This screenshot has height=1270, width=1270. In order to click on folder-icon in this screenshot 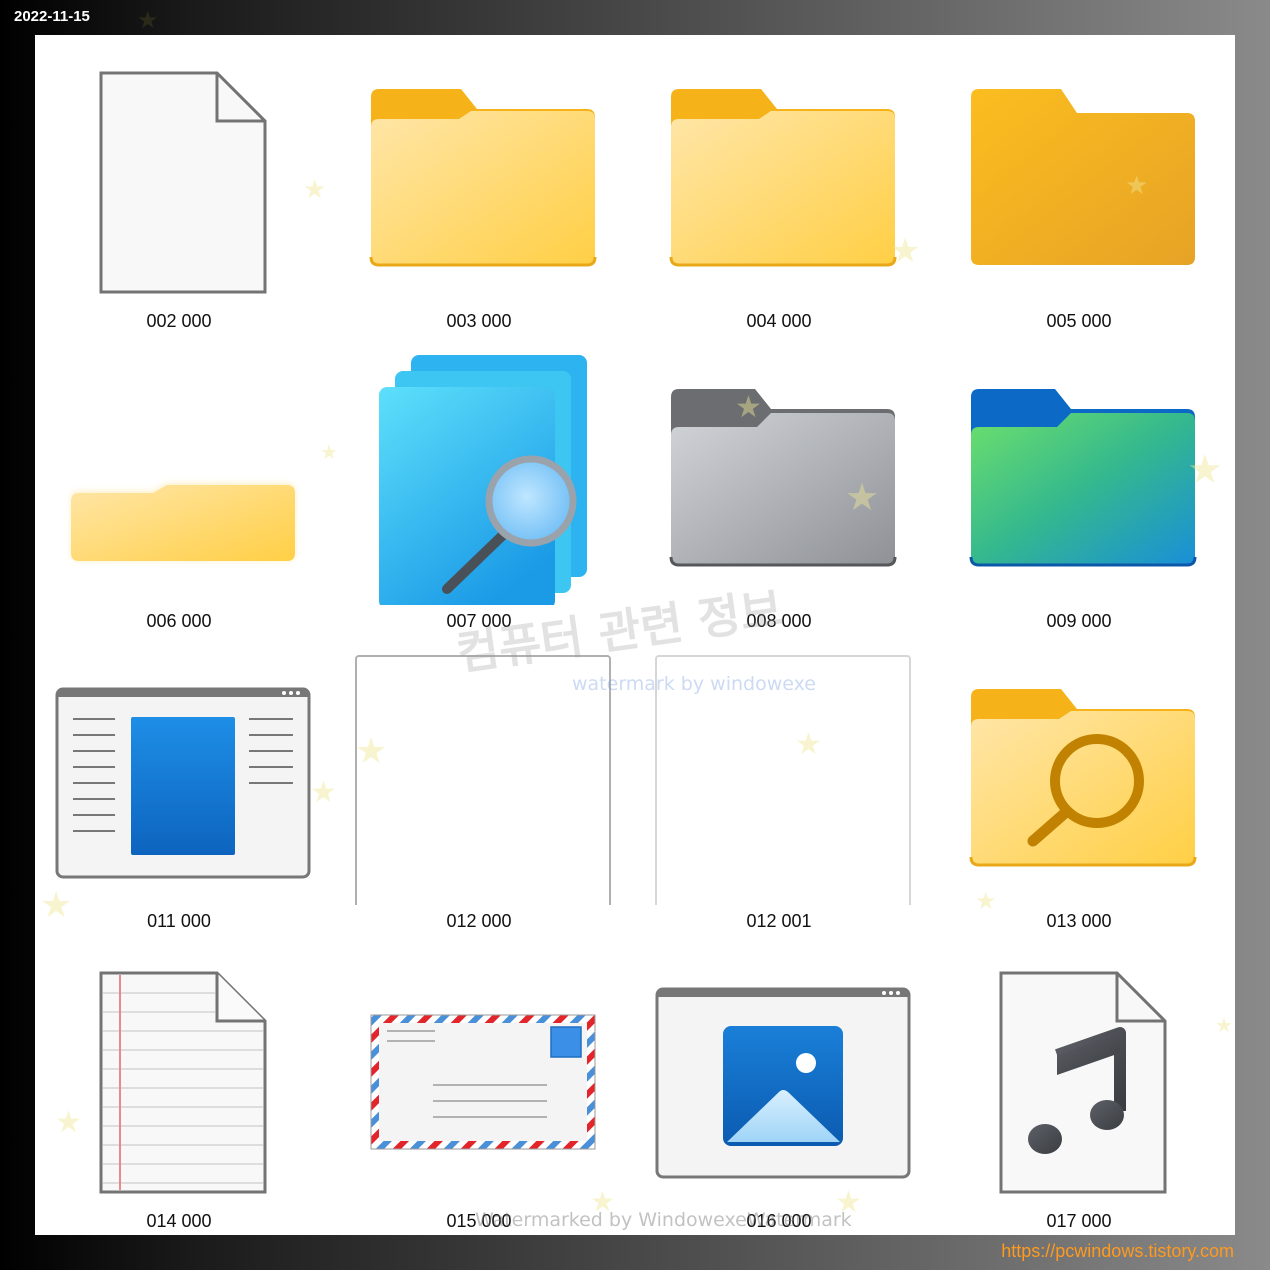, I will do `click(485, 170)`.